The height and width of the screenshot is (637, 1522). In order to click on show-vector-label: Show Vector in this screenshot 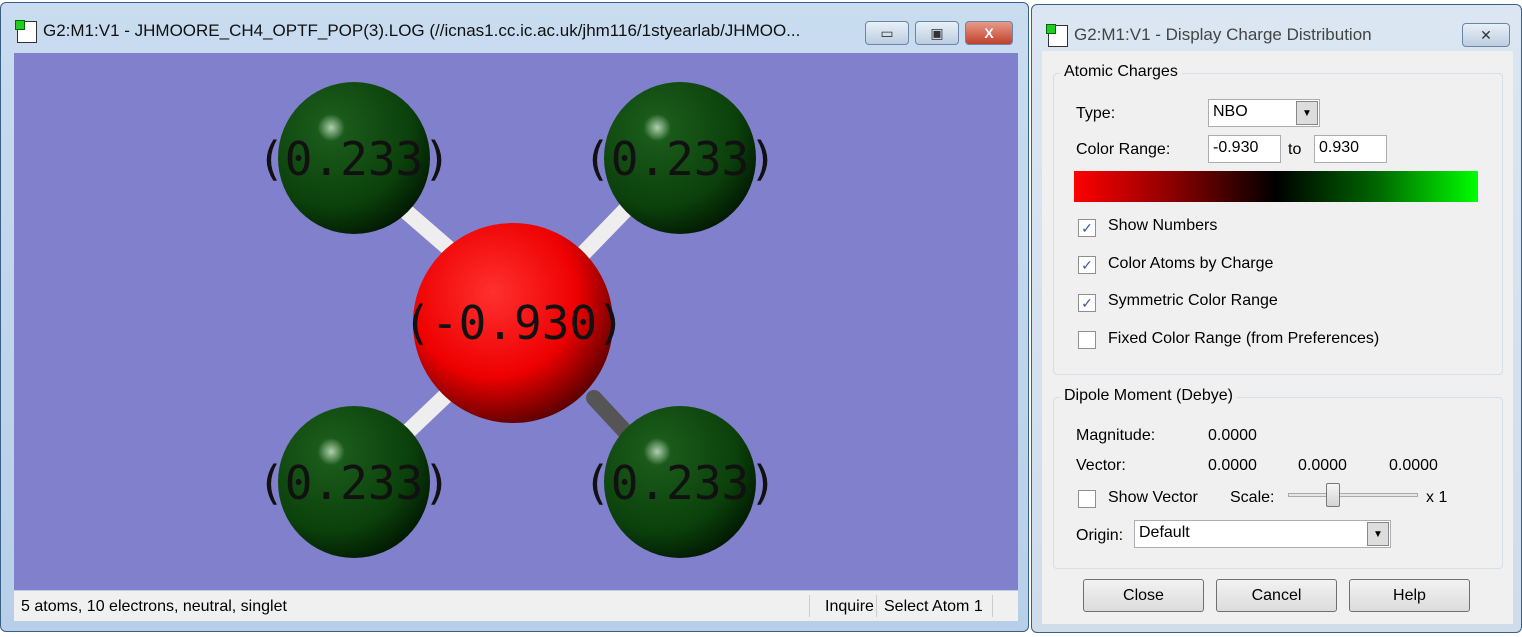, I will do `click(1153, 497)`.